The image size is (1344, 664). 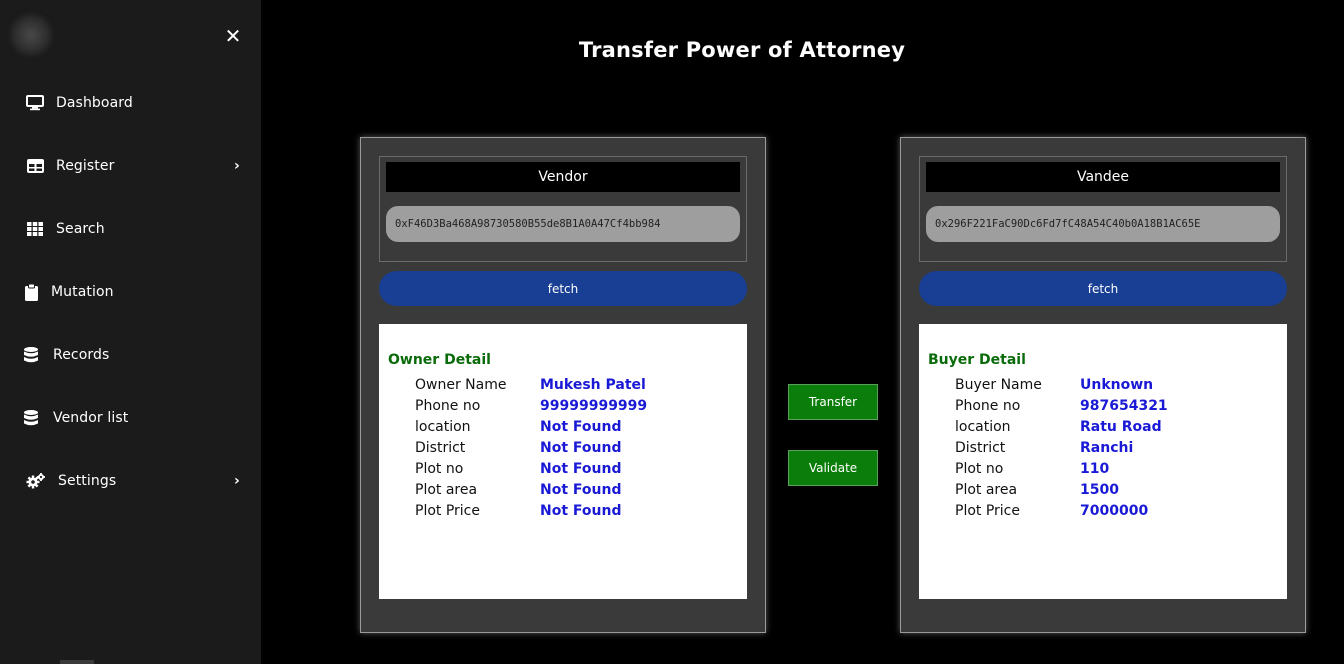 I want to click on sidebar-item-label: Vendor list, so click(x=91, y=418).